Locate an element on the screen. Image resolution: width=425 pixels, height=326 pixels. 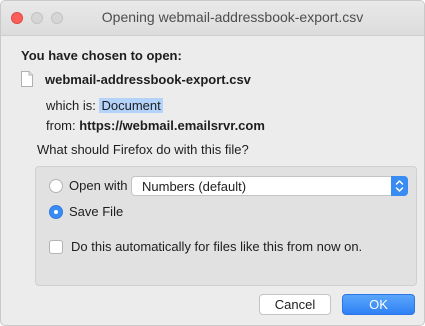
save-file-radio is located at coordinates (56, 212).